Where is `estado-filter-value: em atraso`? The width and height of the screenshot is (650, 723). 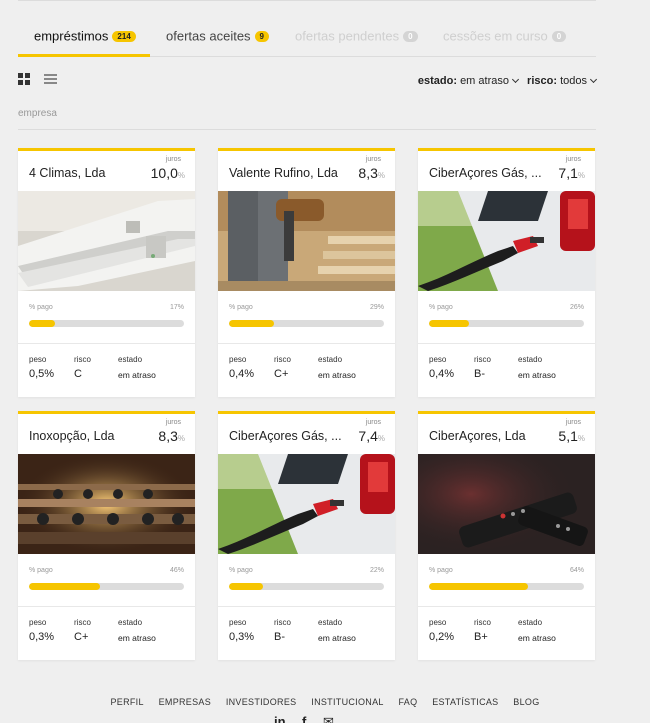
estado-filter-value: em atraso is located at coordinates (484, 81).